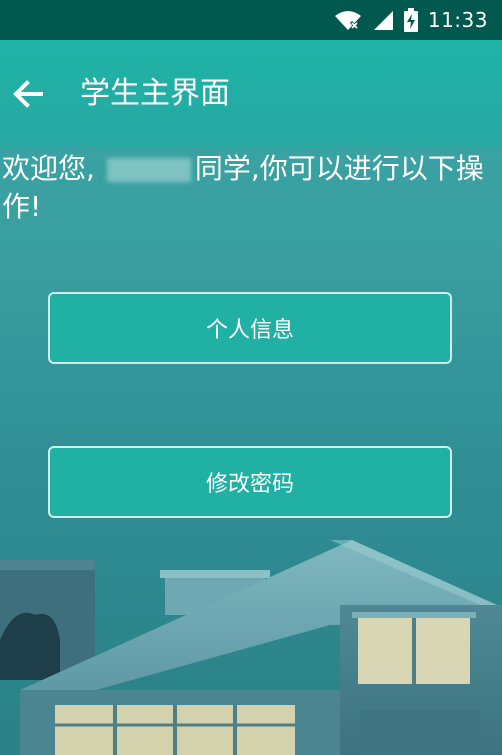 The height and width of the screenshot is (755, 502). What do you see at coordinates (251, 94) in the screenshot?
I see `app-bar: 学生主界面` at bounding box center [251, 94].